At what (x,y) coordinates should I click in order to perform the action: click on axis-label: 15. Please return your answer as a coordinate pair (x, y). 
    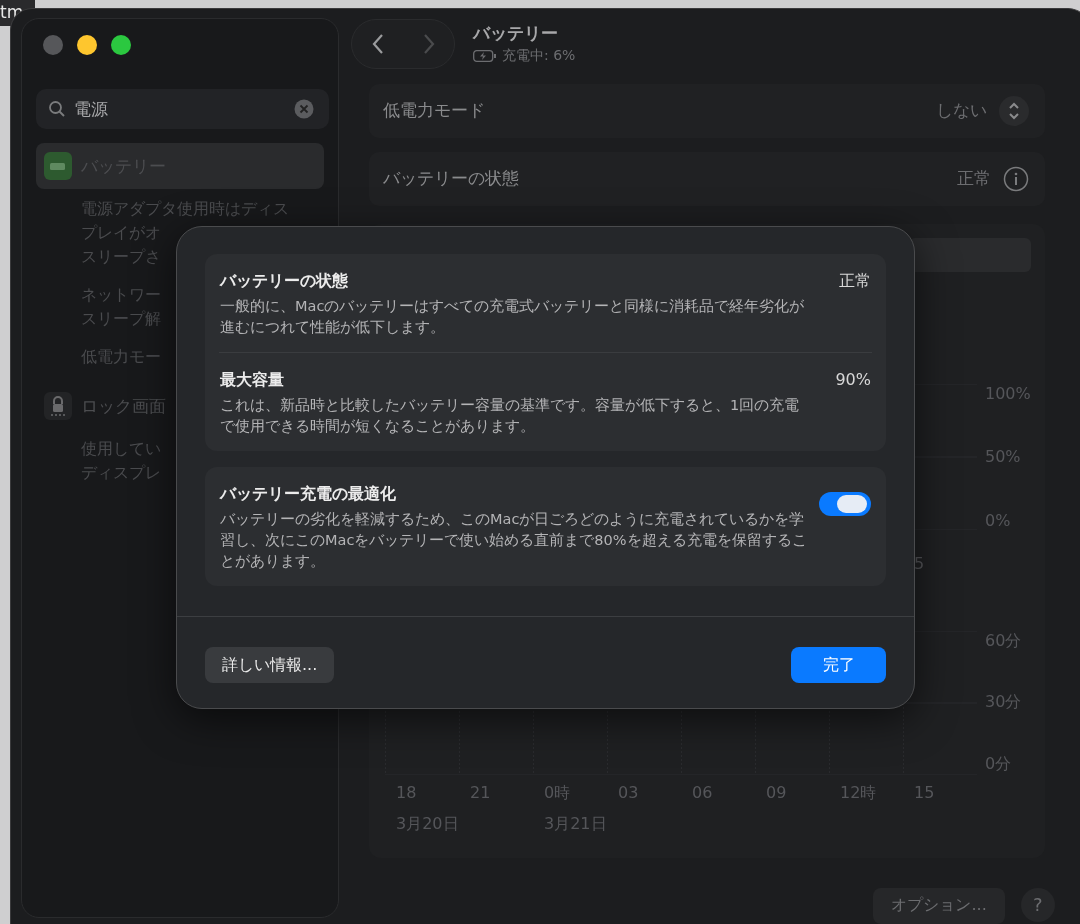
    Looking at the image, I should click on (924, 793).